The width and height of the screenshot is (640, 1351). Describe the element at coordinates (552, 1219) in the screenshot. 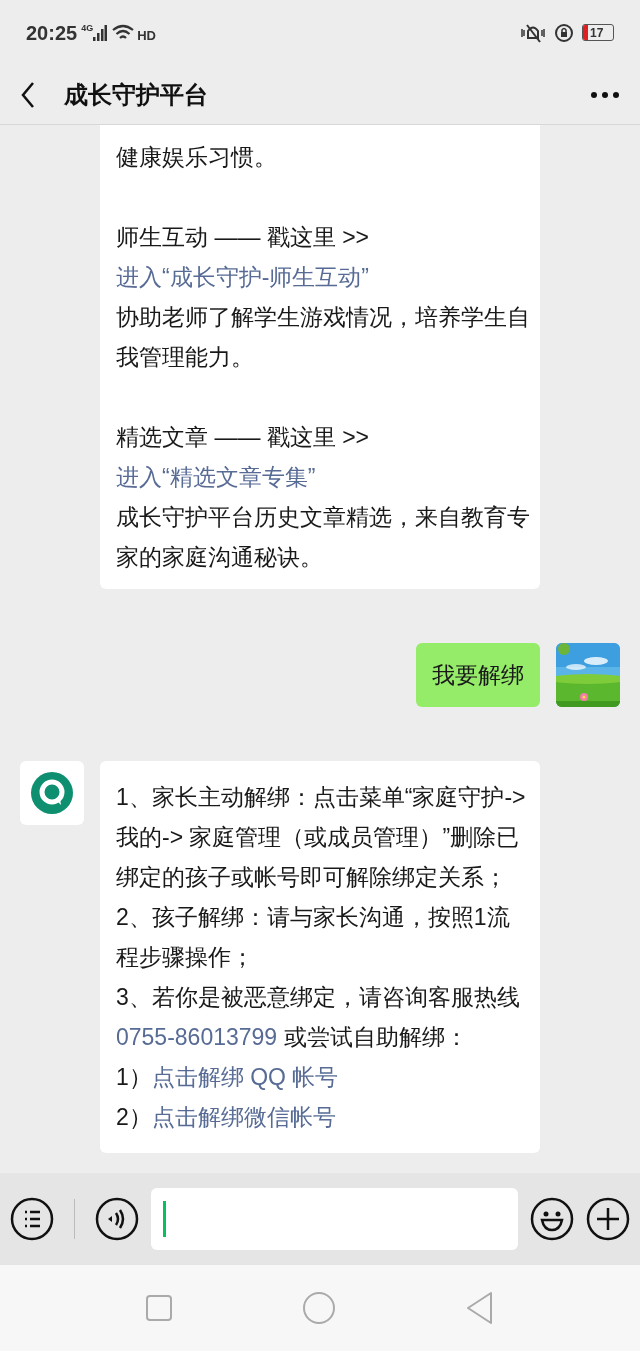

I see `emoji-icon` at that location.